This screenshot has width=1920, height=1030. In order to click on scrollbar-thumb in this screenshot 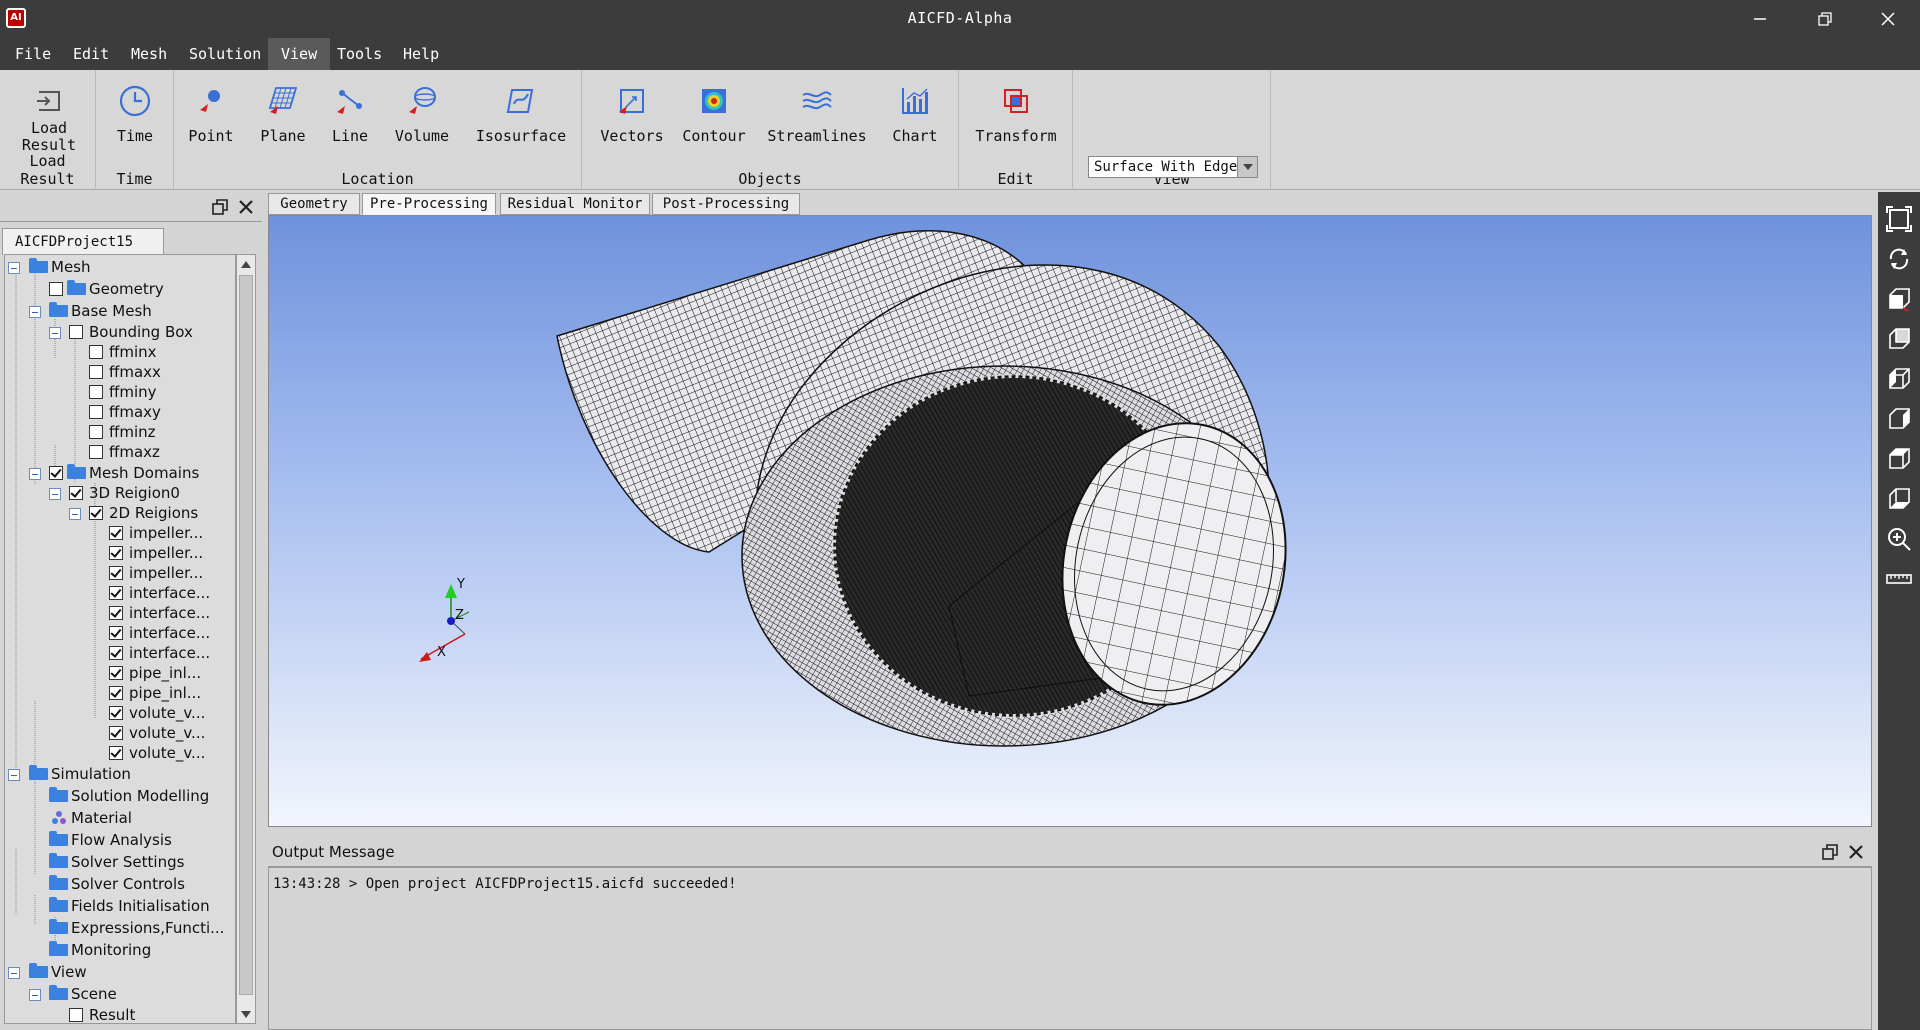, I will do `click(246, 635)`.